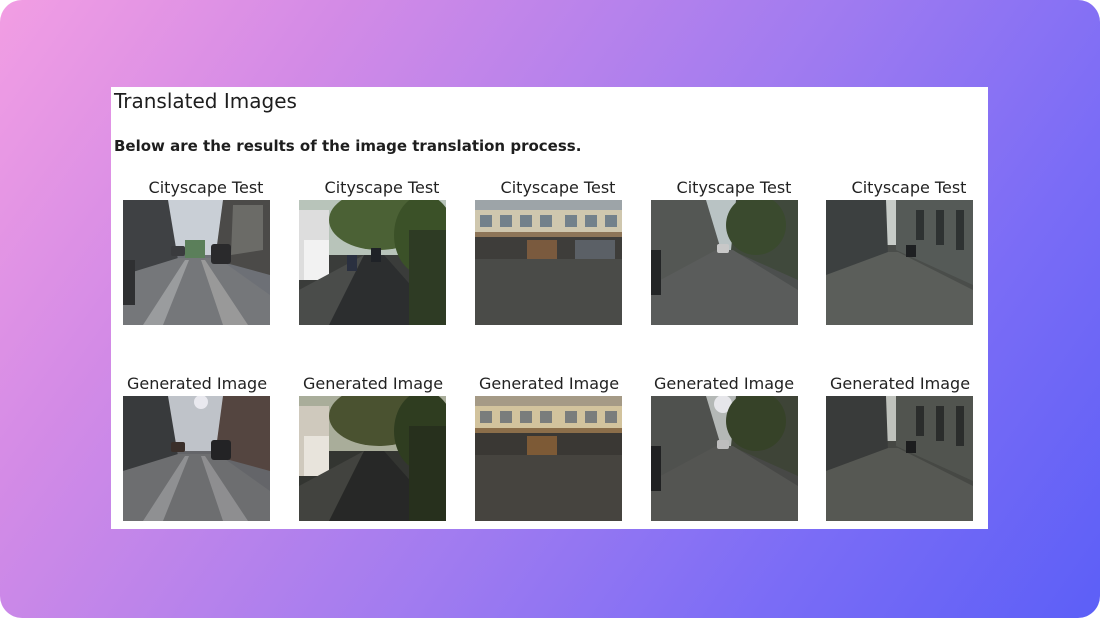 The width and height of the screenshot is (1100, 618). What do you see at coordinates (206, 187) in the screenshot?
I see `caption-cityscape-1: Cityscape Test` at bounding box center [206, 187].